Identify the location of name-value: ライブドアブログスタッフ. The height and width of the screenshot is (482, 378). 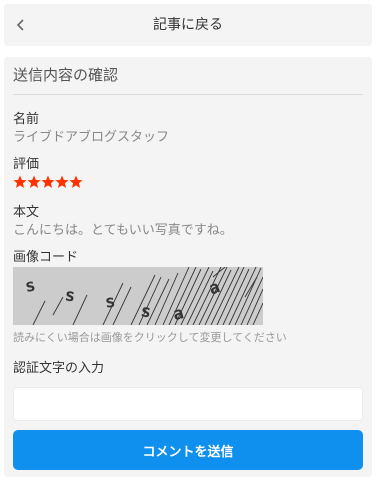
(91, 137).